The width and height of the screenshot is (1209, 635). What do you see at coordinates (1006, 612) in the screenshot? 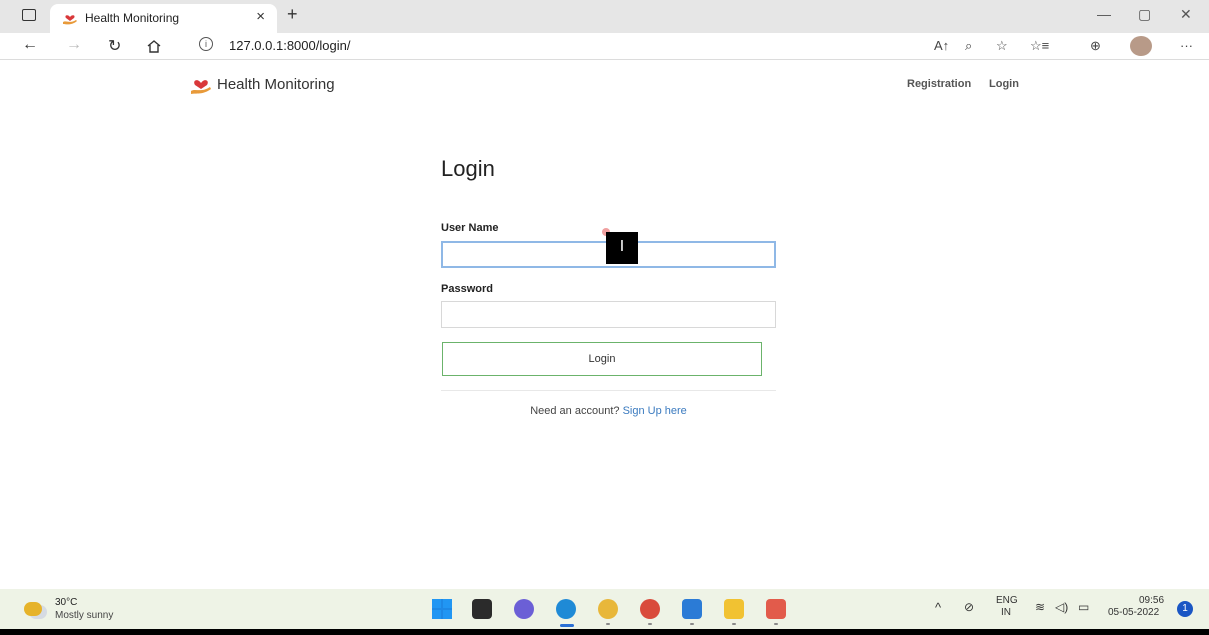
I see `language-region: IN` at bounding box center [1006, 612].